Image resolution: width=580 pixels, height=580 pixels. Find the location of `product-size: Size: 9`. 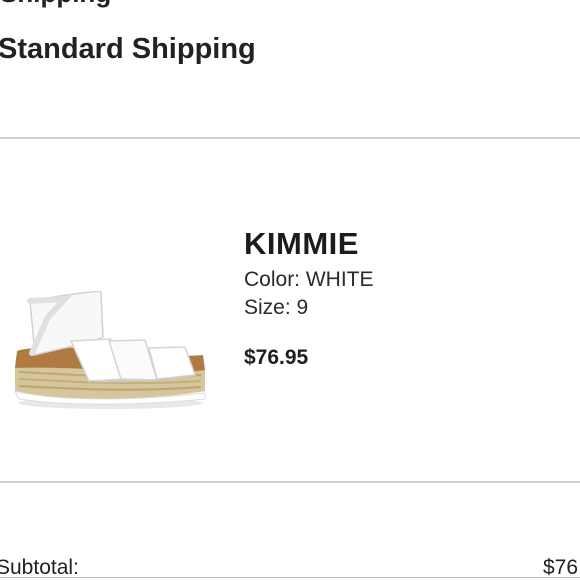

product-size: Size: 9 is located at coordinates (276, 307).